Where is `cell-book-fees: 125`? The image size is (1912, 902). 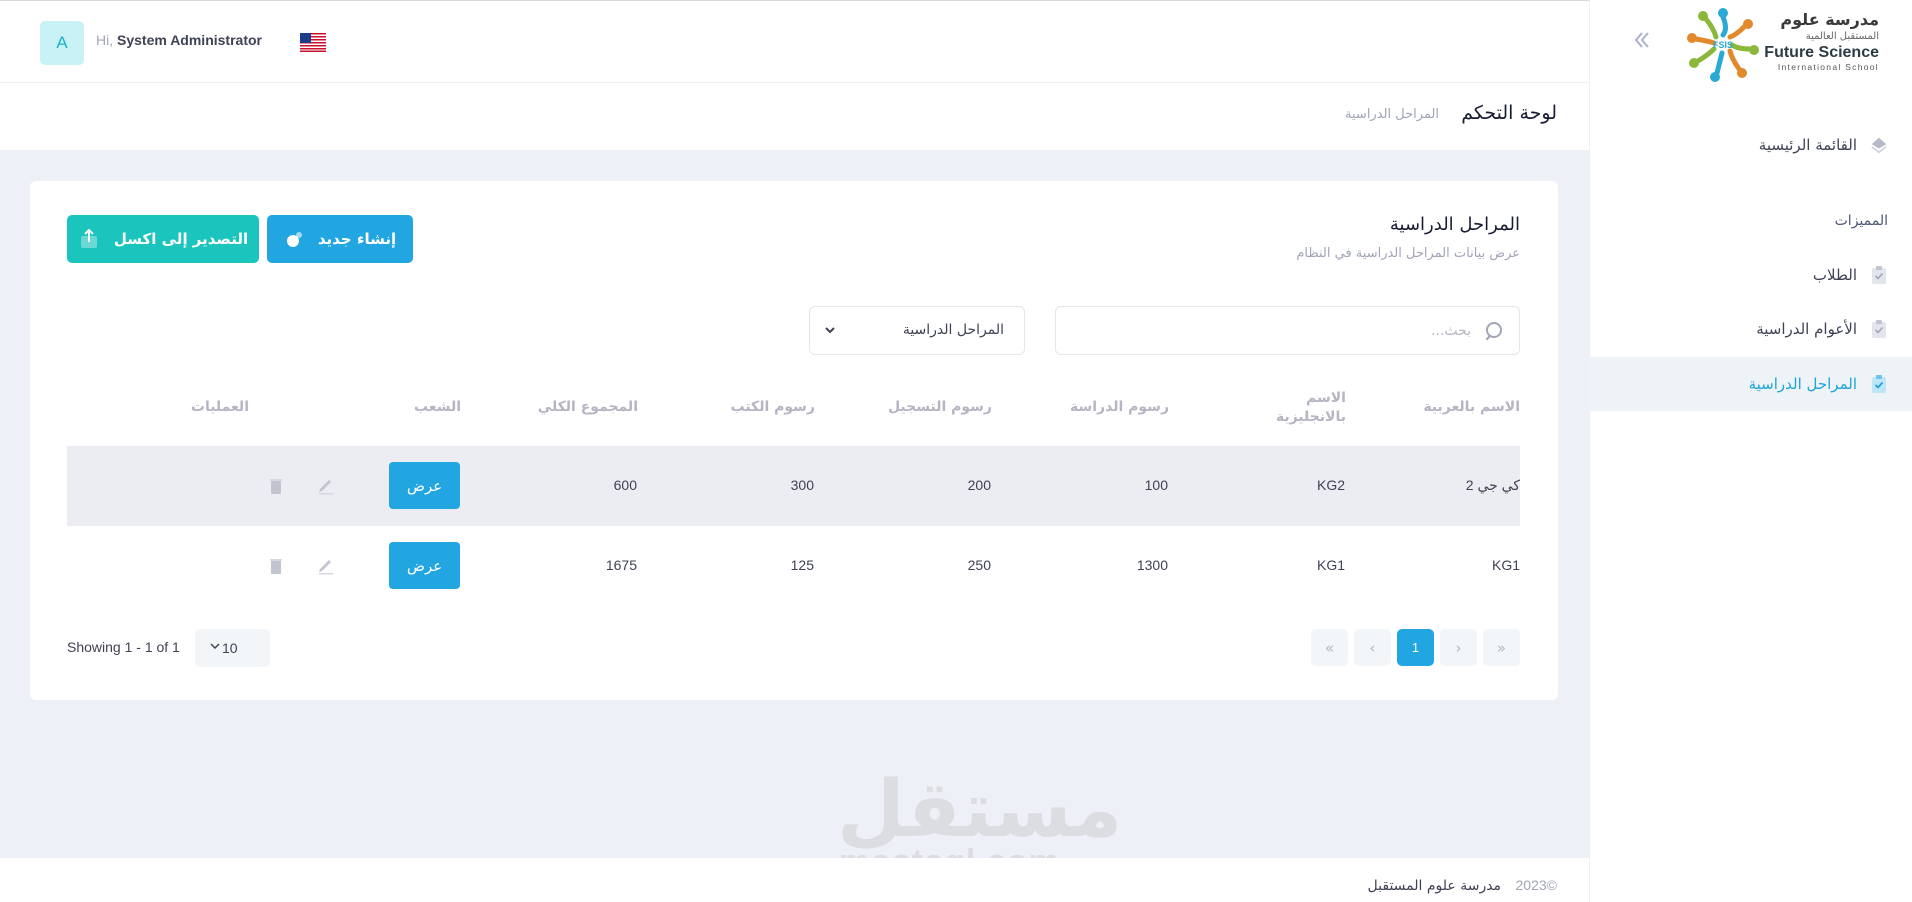
cell-book-fees: 125 is located at coordinates (802, 565).